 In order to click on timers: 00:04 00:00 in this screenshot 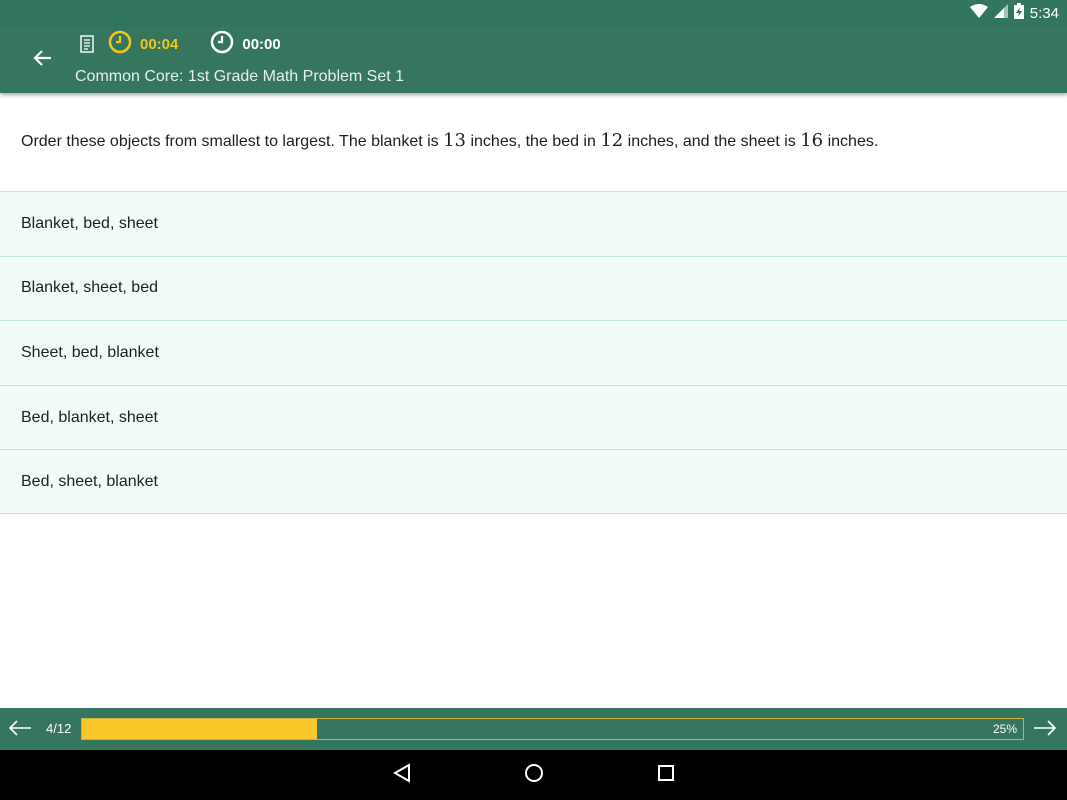, I will do `click(196, 44)`.